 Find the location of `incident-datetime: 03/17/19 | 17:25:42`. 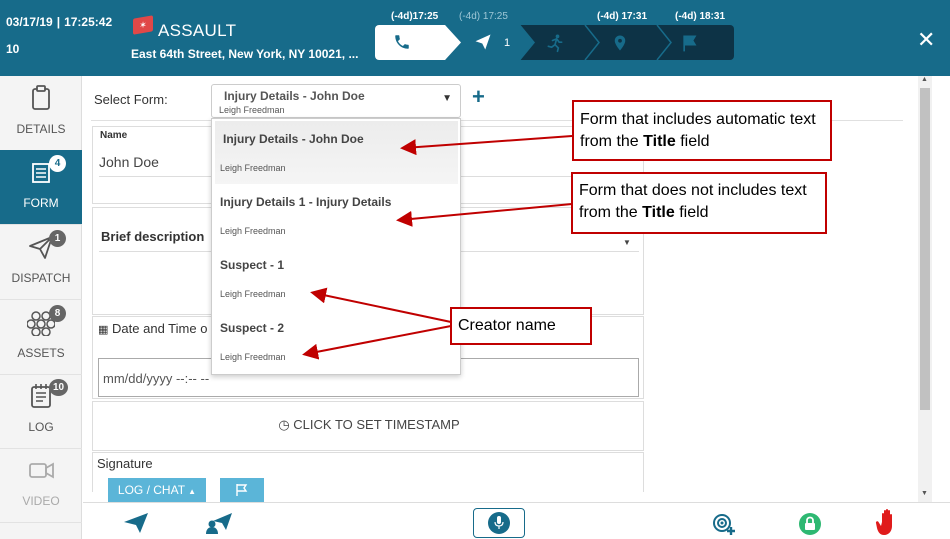

incident-datetime: 03/17/19 | 17:25:42 is located at coordinates (59, 22).